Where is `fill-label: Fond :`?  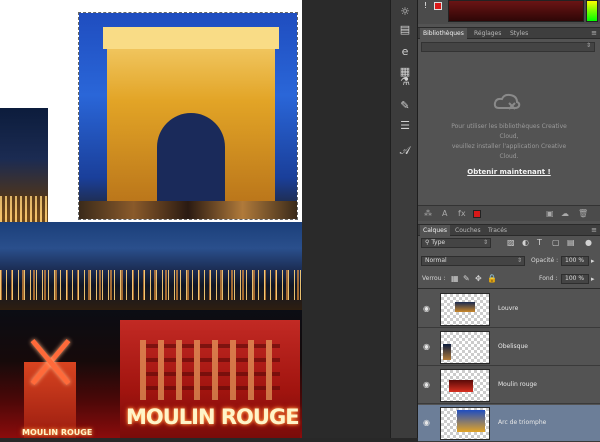 fill-label: Fond : is located at coordinates (548, 278).